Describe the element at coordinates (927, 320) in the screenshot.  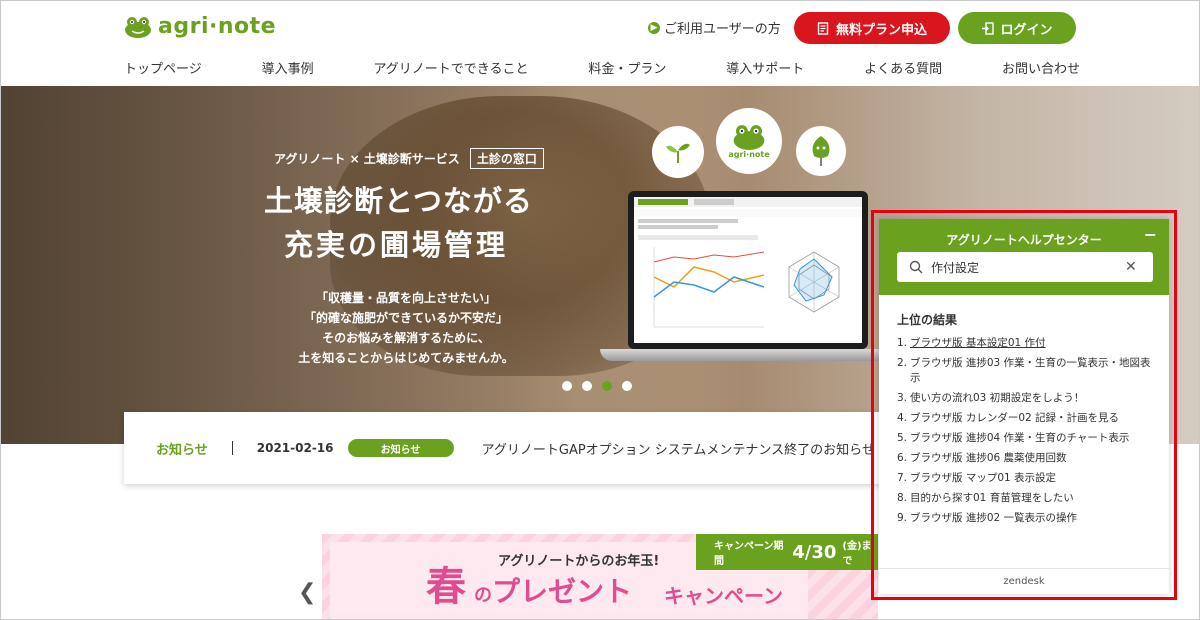
I see `results-heading: 上位の結果` at that location.